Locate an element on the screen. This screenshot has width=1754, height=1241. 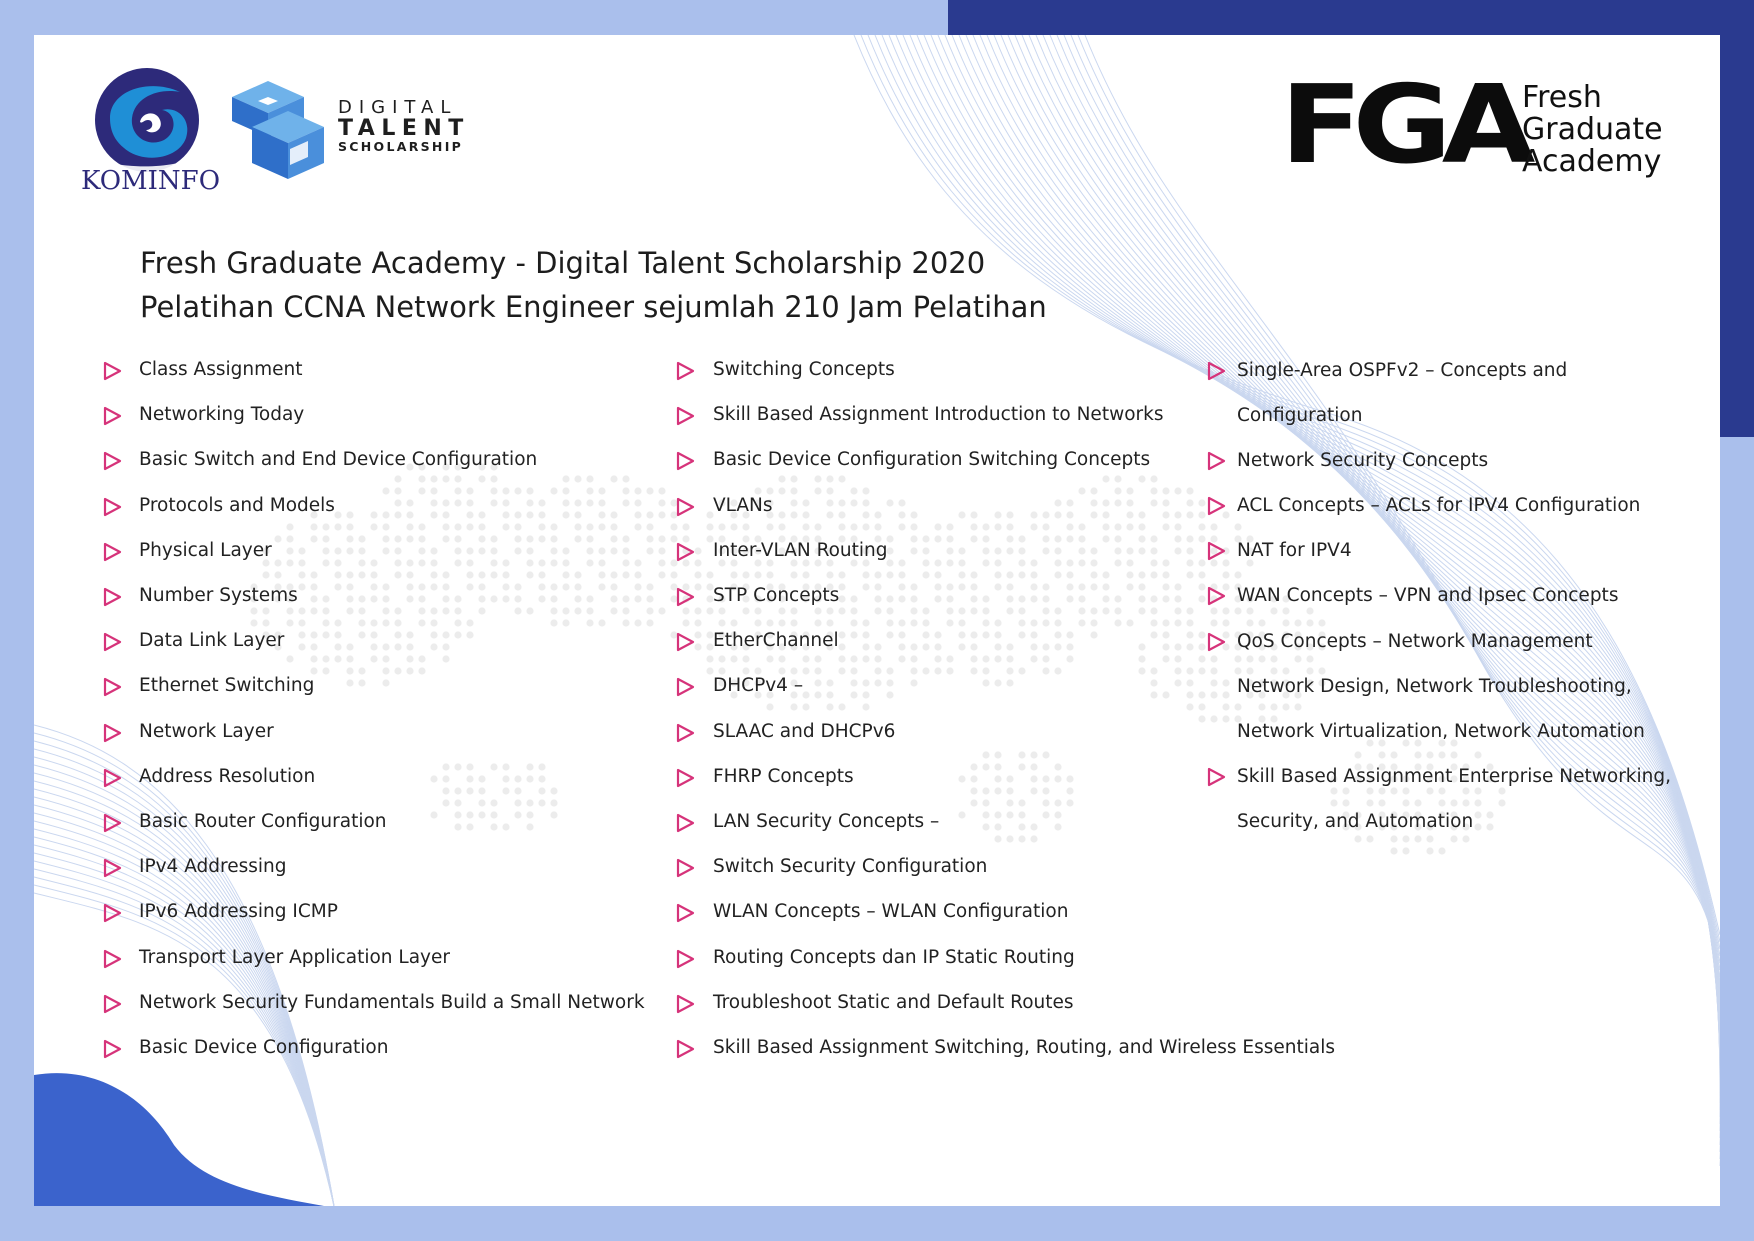
list-item: Networking Today is located at coordinates (222, 415).